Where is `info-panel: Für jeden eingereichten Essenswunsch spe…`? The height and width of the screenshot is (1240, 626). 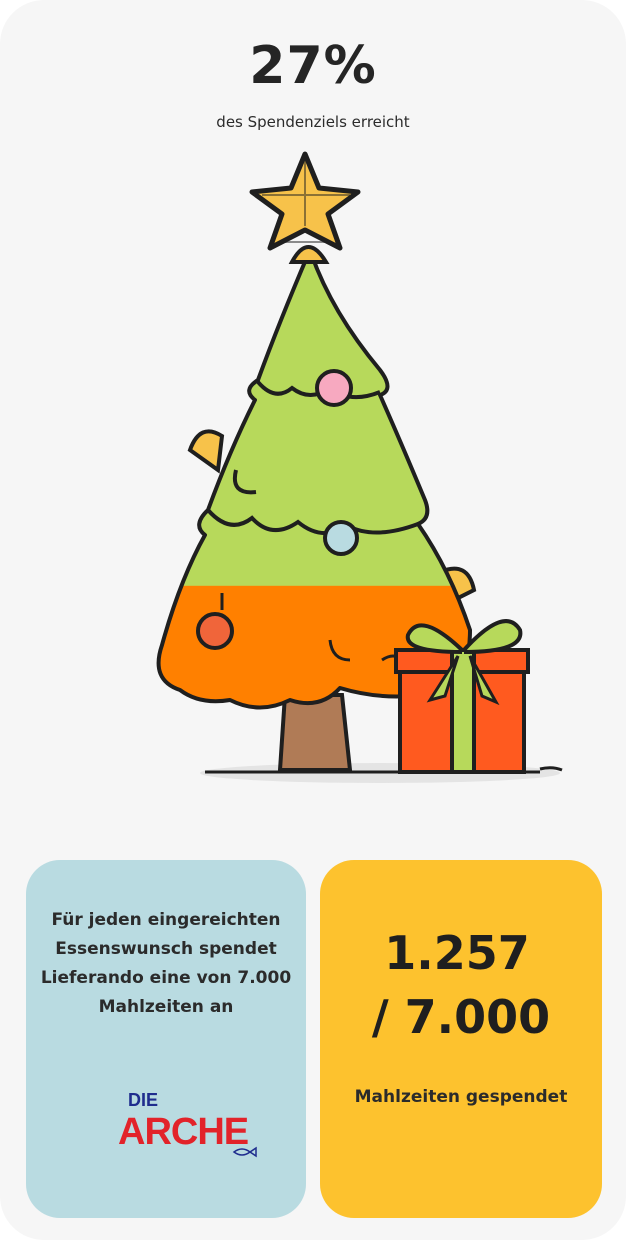
info-panel: Für jeden eingereichten Essenswunsch spe… is located at coordinates (166, 1039).